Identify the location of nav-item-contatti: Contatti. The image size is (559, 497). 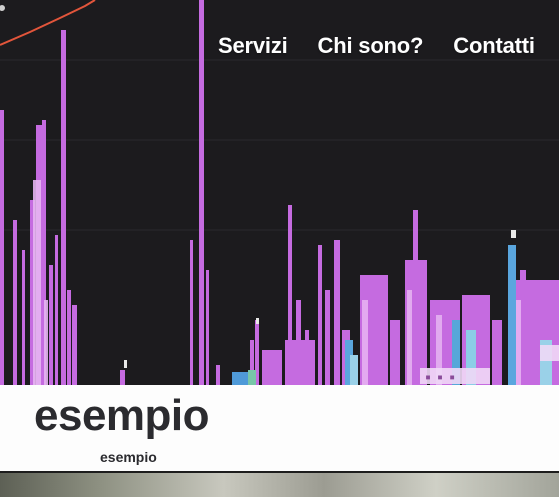
(494, 46).